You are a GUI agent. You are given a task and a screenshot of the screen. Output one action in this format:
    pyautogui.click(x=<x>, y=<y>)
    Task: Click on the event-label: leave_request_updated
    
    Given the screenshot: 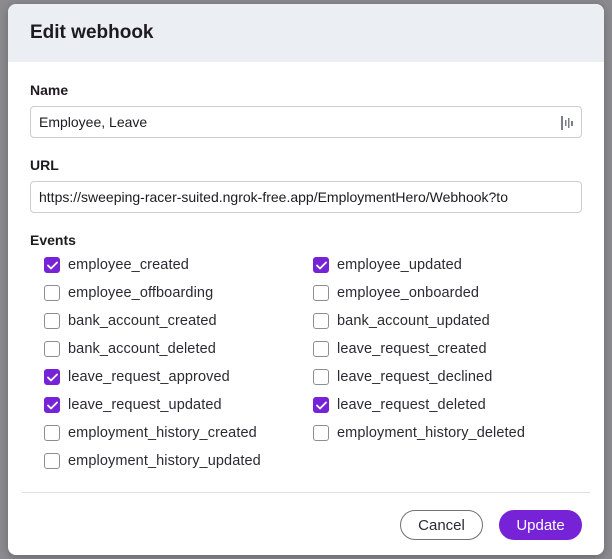 What is the action you would take?
    pyautogui.click(x=145, y=405)
    